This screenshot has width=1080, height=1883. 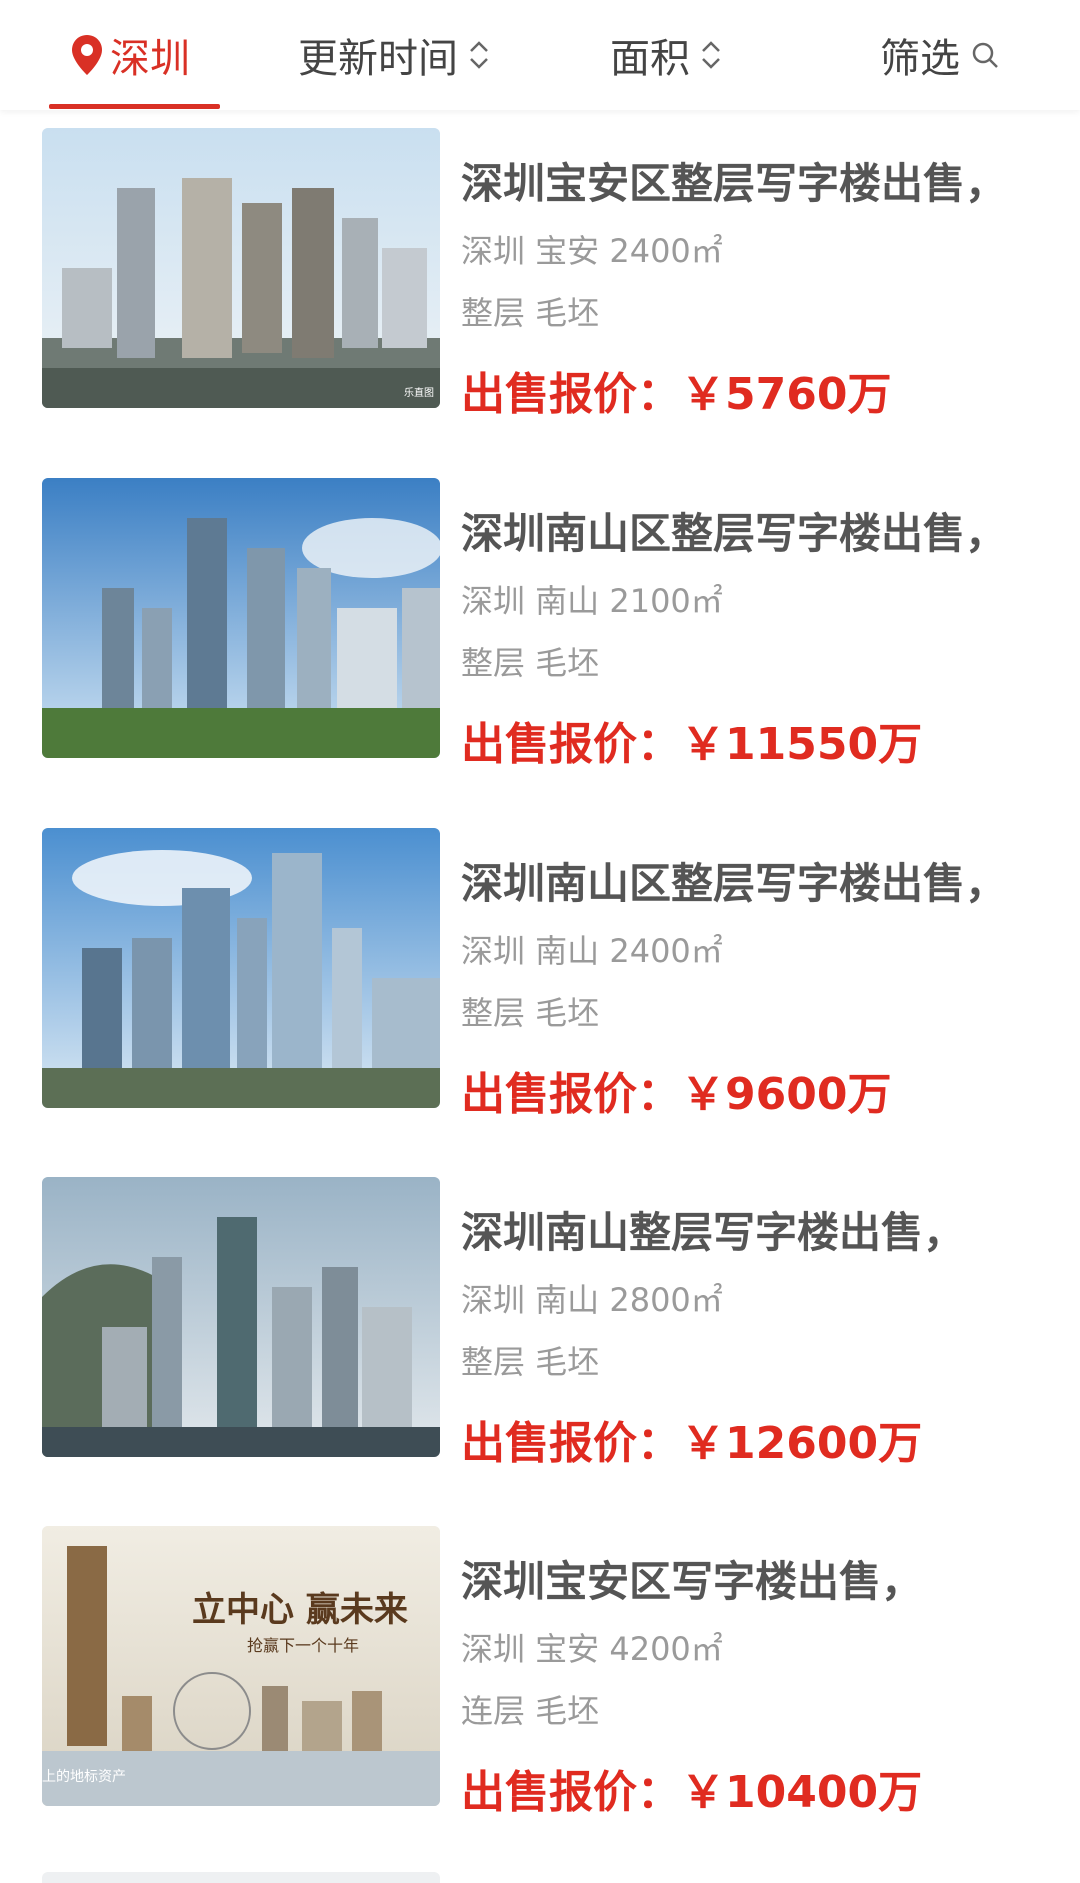 What do you see at coordinates (802, 1792) in the screenshot?
I see `price-value: ￥10400万` at bounding box center [802, 1792].